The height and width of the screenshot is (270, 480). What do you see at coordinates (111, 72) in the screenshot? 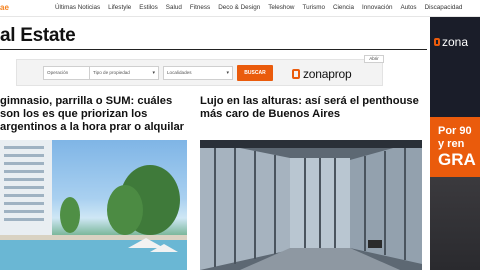
I see `property-type-select-label: Tipo de propiedad` at bounding box center [111, 72].